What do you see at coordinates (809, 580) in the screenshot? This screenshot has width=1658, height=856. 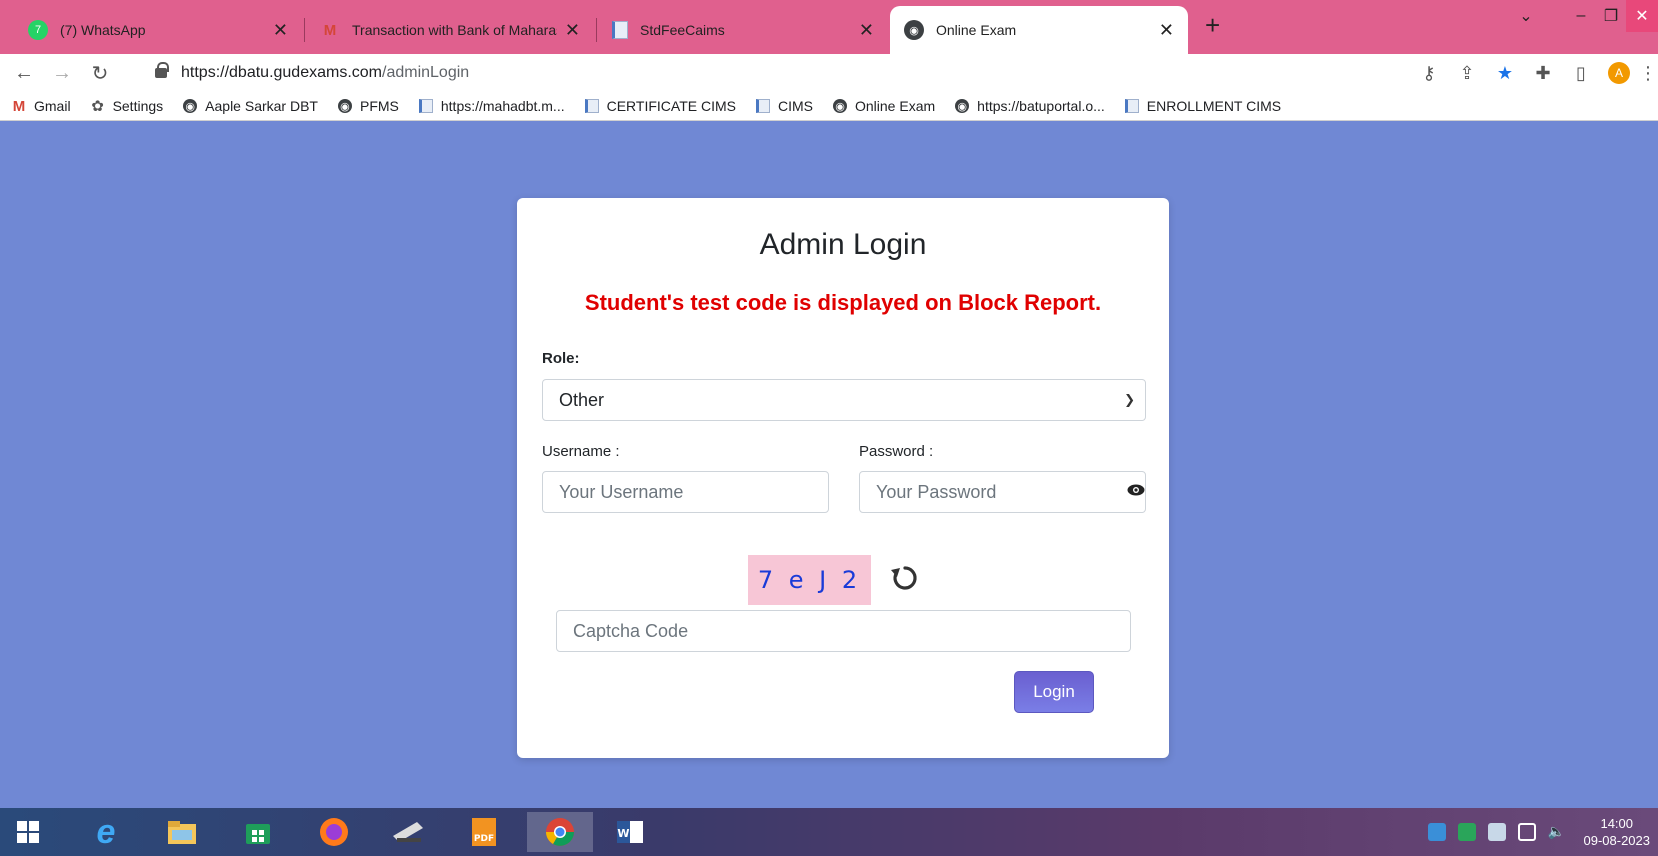 I see `captcha-image: 7 e J 2` at bounding box center [809, 580].